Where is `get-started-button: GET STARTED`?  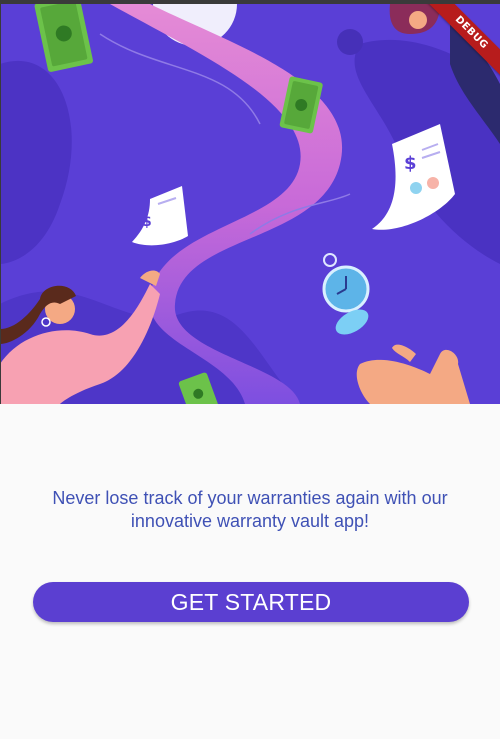
get-started-button: GET STARTED is located at coordinates (251, 602).